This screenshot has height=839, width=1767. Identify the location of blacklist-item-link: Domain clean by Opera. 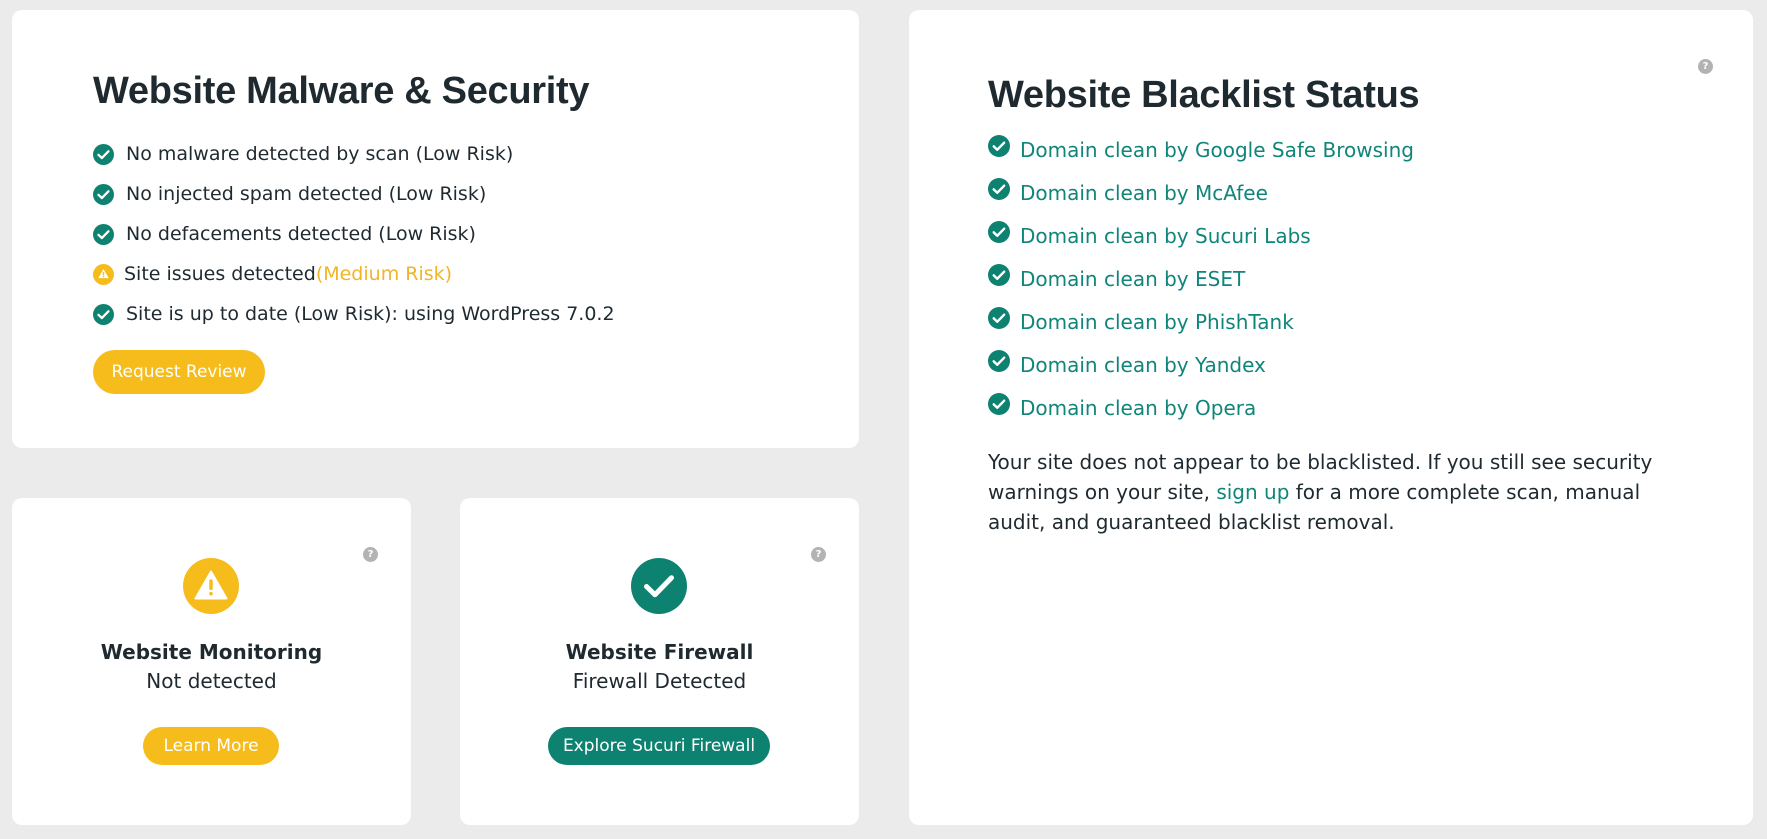
(1138, 408).